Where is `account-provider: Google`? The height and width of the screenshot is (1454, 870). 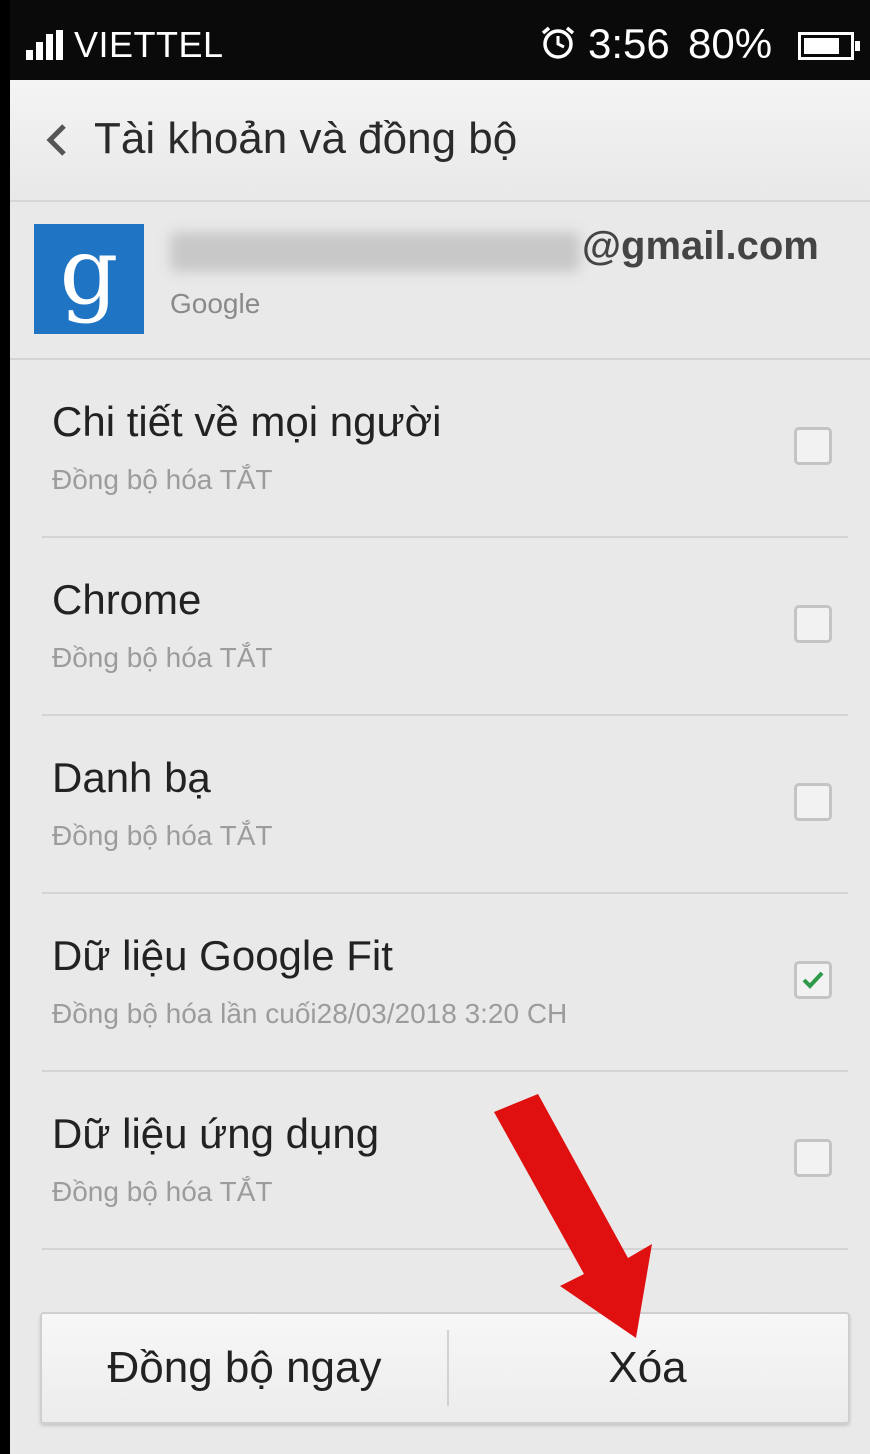 account-provider: Google is located at coordinates (215, 303).